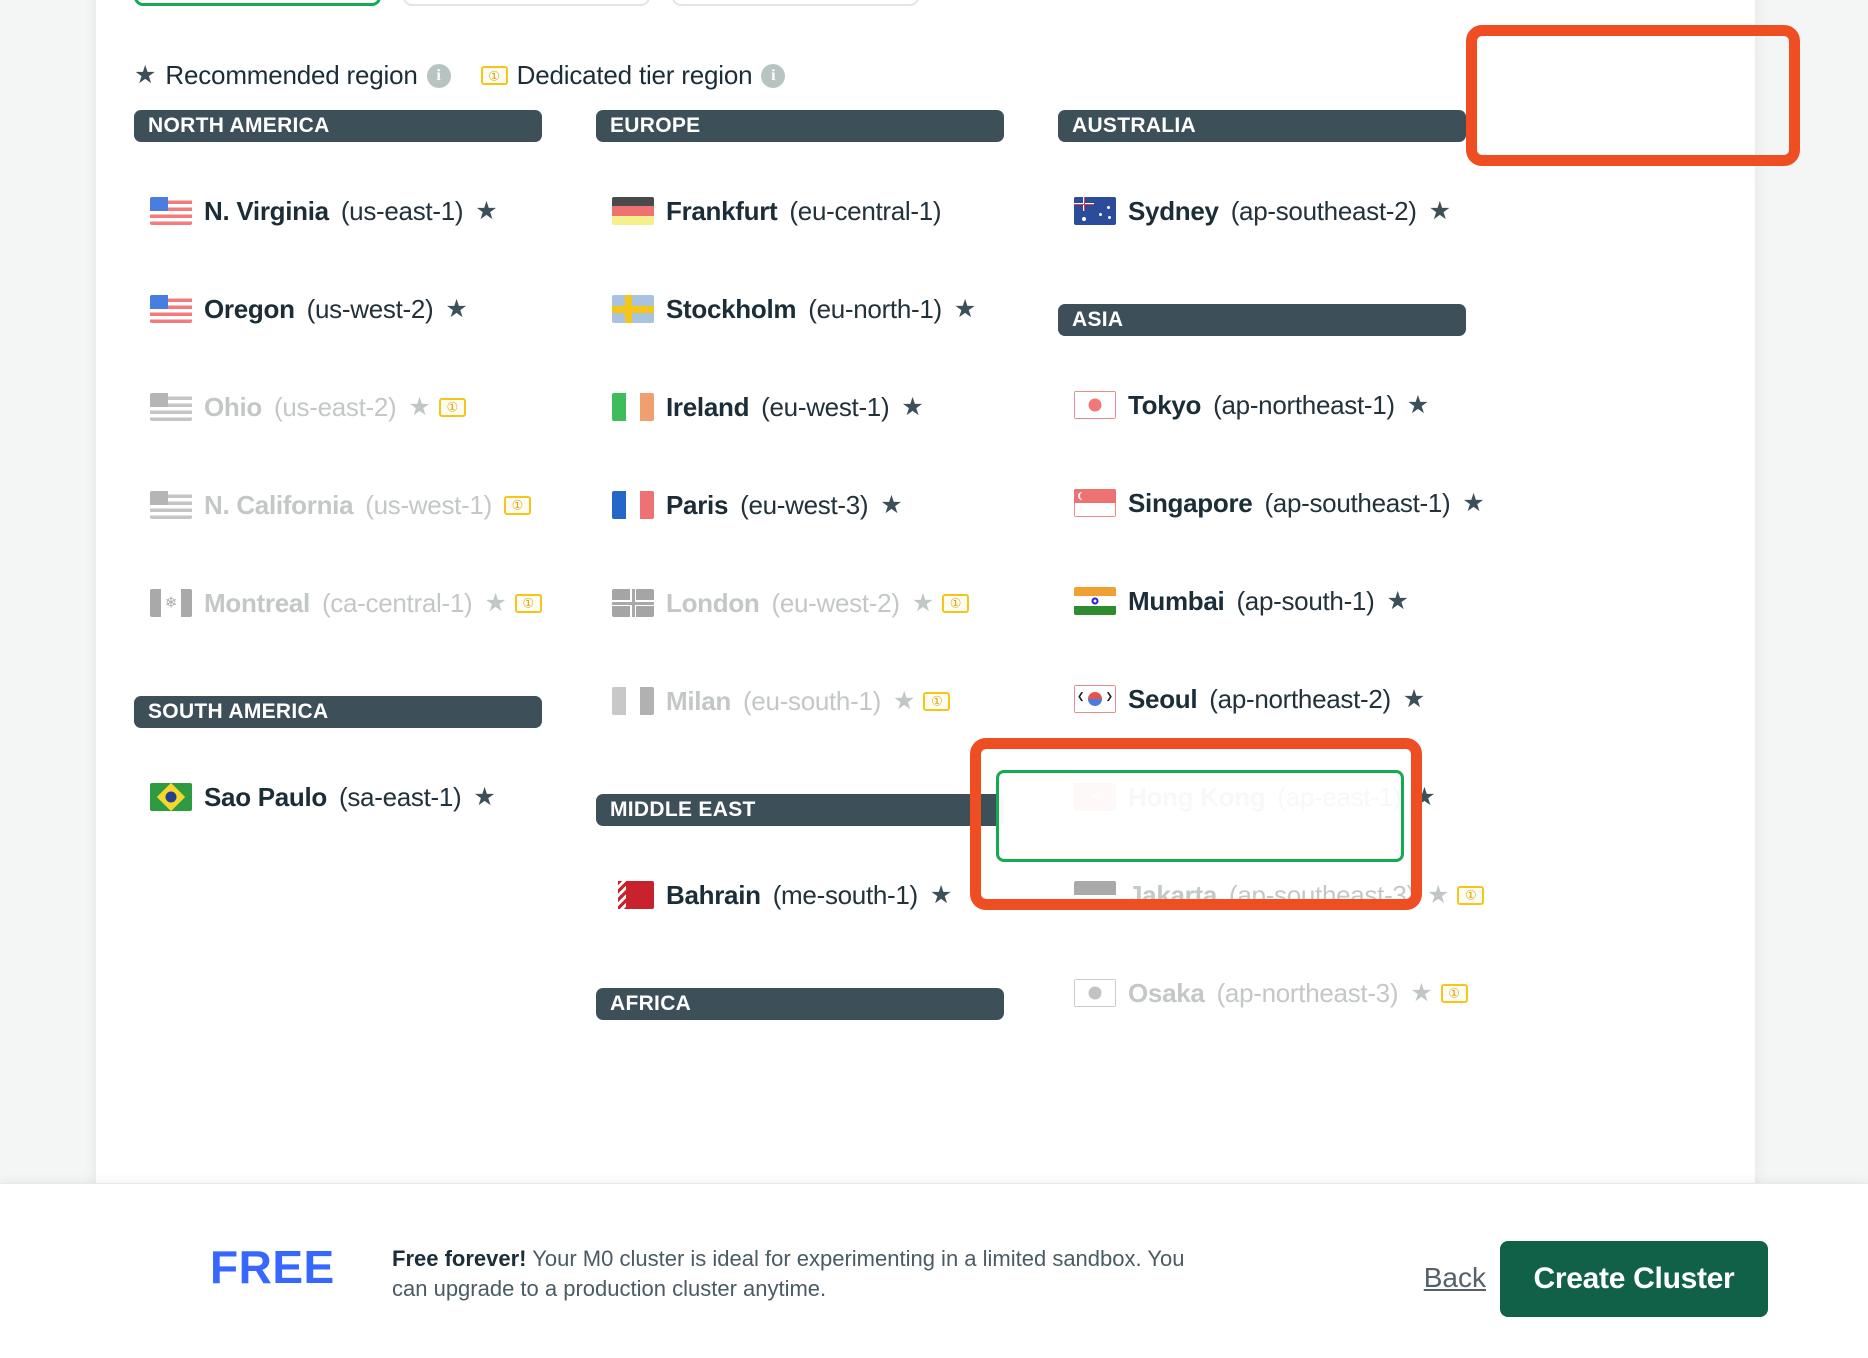 The height and width of the screenshot is (1358, 1868). I want to click on region-city-name: Sydney, so click(1173, 210).